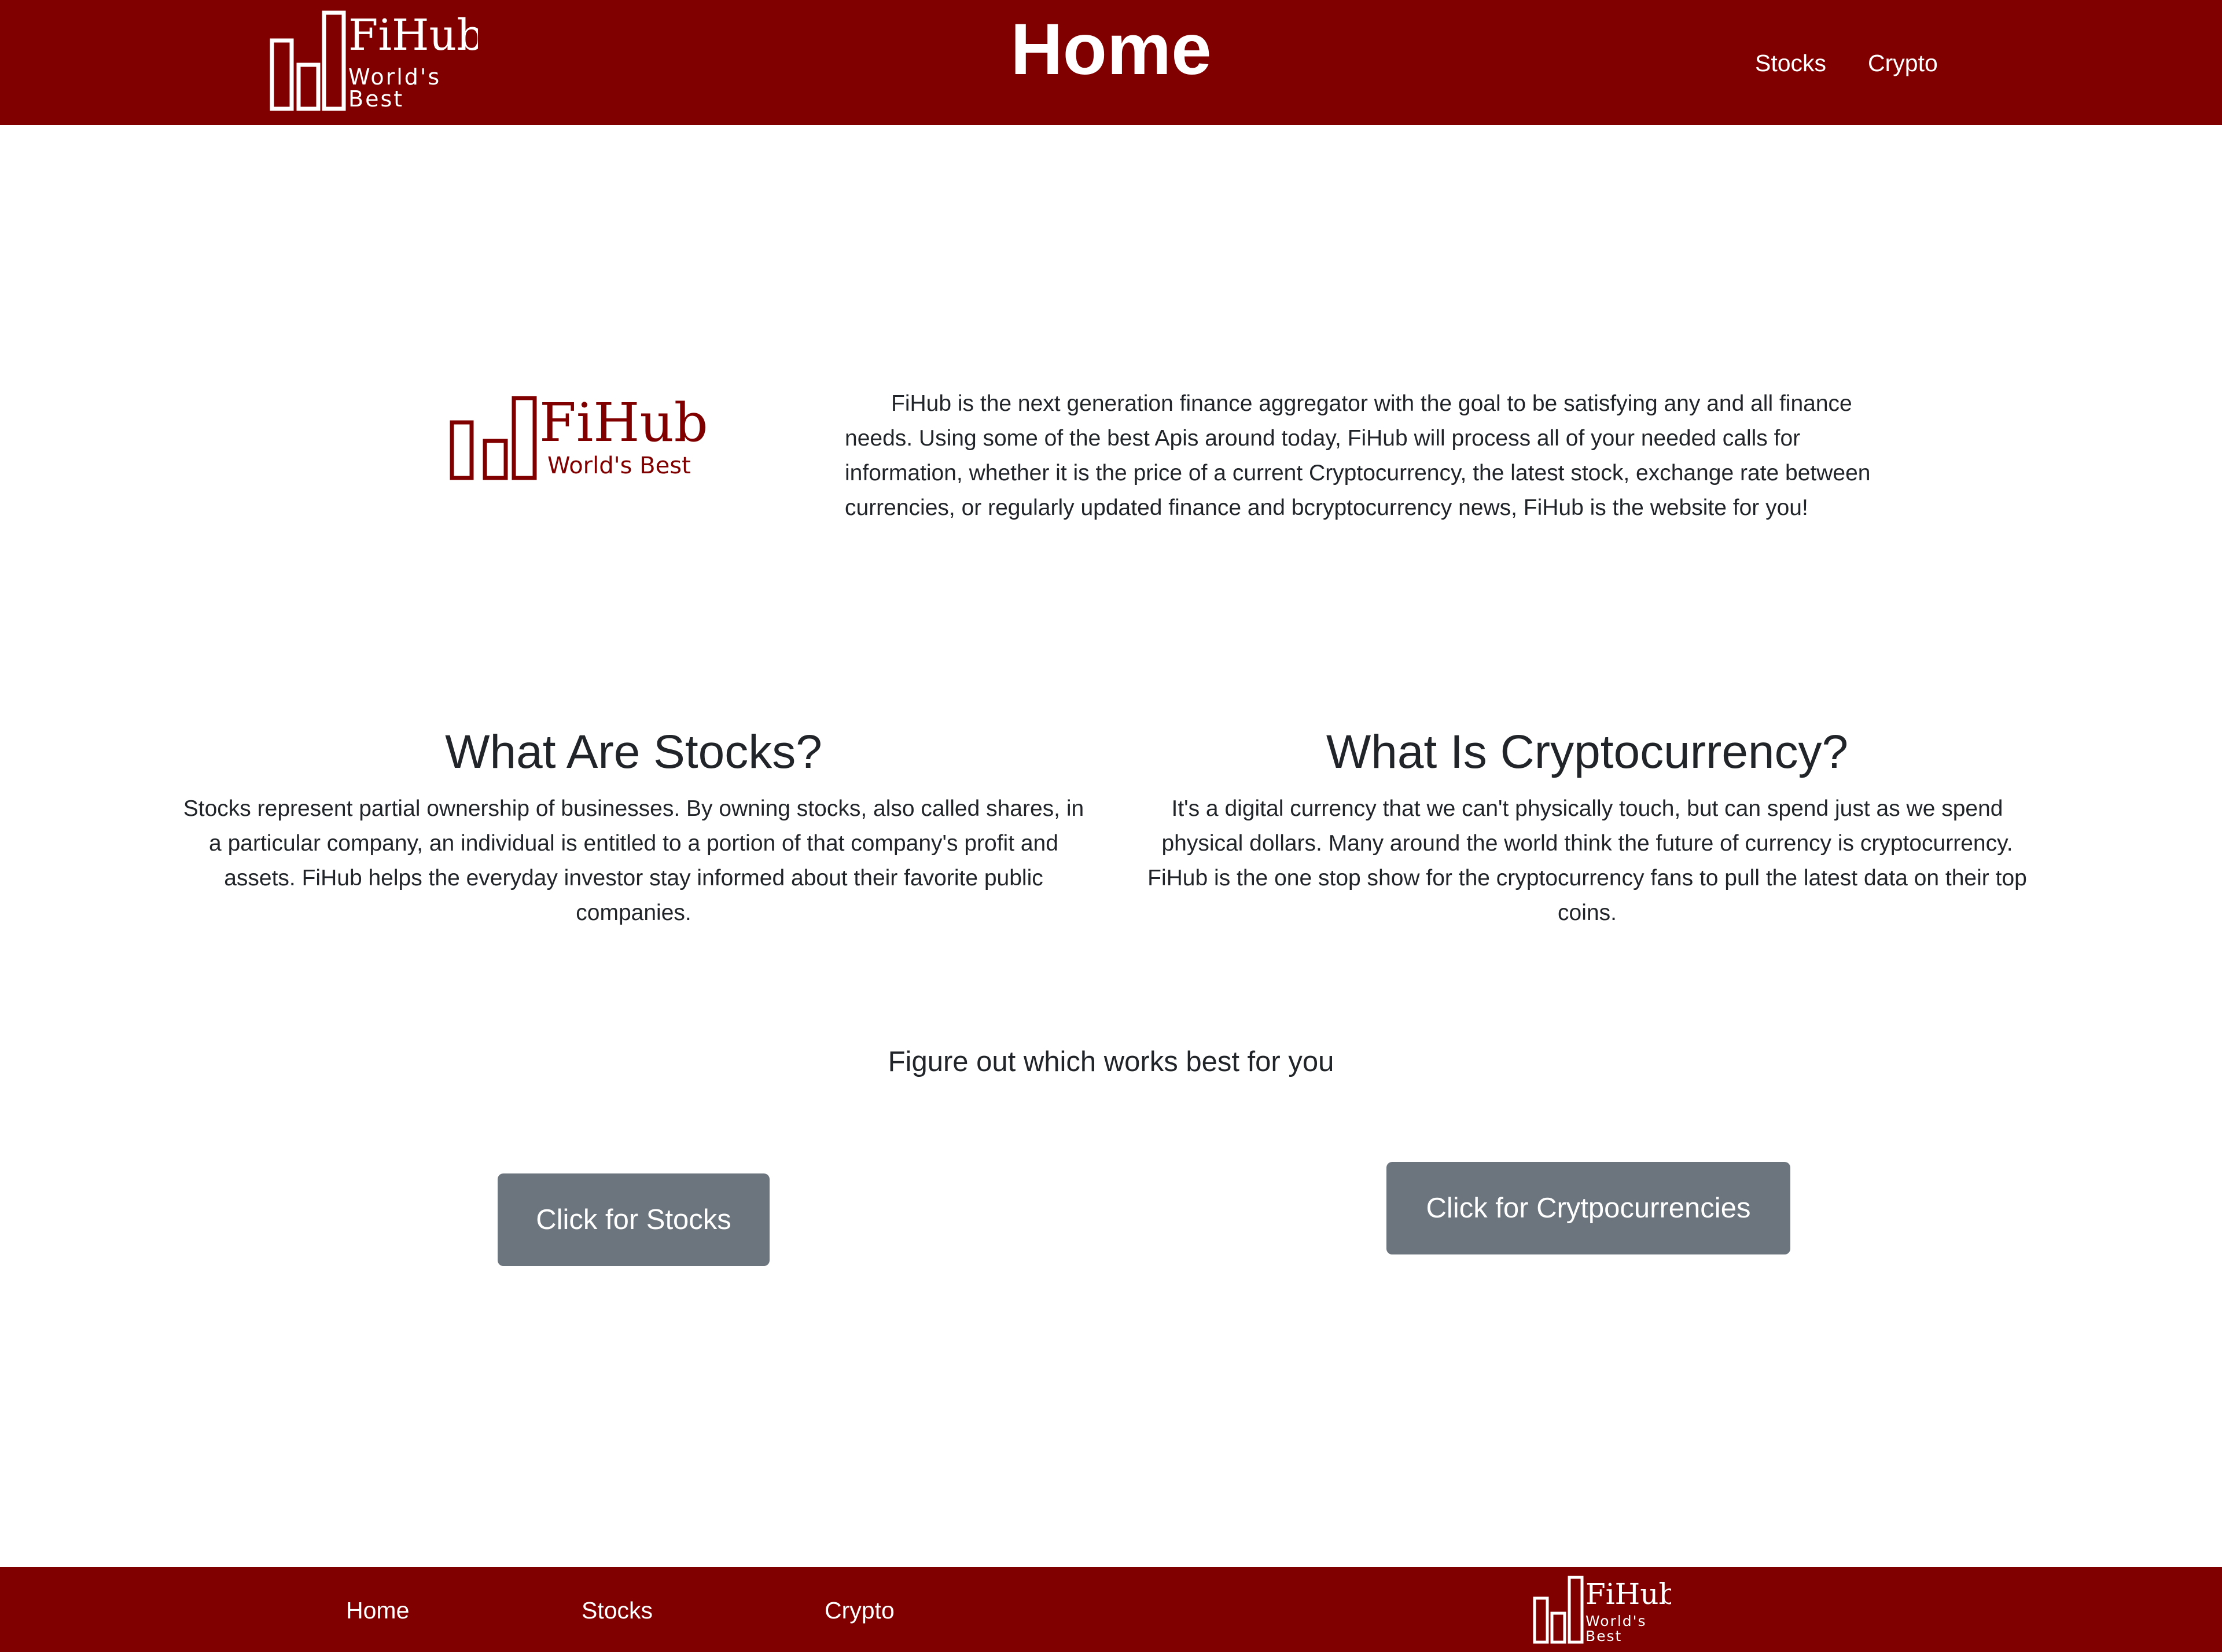 Image resolution: width=2222 pixels, height=1652 pixels. I want to click on footer-logo: FiHub World's Best, so click(1601, 1609).